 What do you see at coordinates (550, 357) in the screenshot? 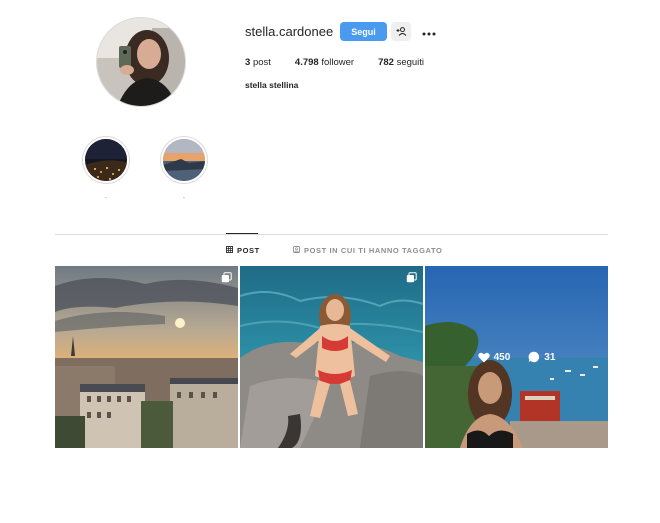
I see `comments-value: 31` at bounding box center [550, 357].